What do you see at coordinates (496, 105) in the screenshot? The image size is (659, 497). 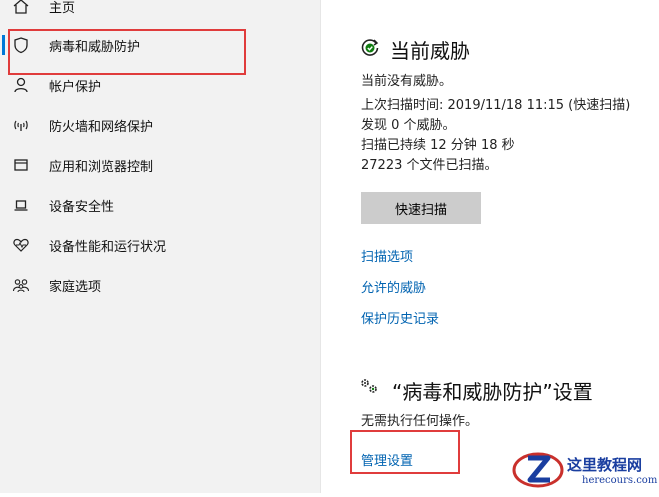 I see `last-scan-text: 上次扫描时间: 2019/11/18 11:15 (快速扫描)` at bounding box center [496, 105].